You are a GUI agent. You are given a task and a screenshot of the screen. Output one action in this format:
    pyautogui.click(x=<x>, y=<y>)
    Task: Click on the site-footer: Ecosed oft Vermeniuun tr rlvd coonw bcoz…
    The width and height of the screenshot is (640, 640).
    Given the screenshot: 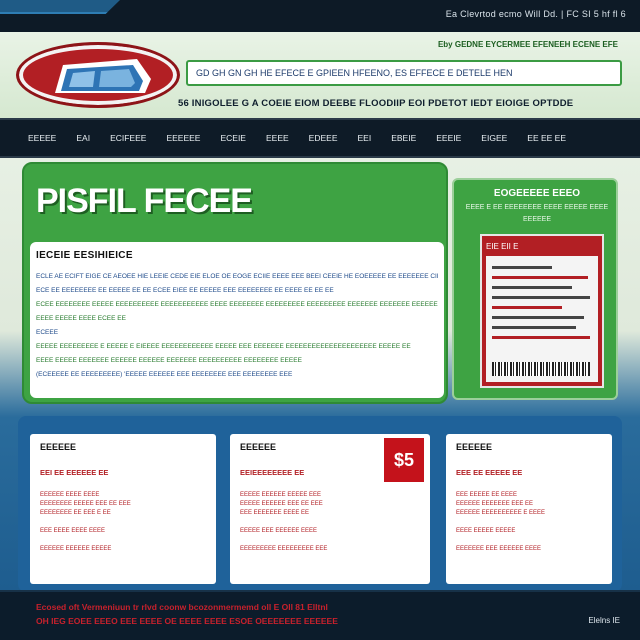 What is the action you would take?
    pyautogui.click(x=320, y=615)
    